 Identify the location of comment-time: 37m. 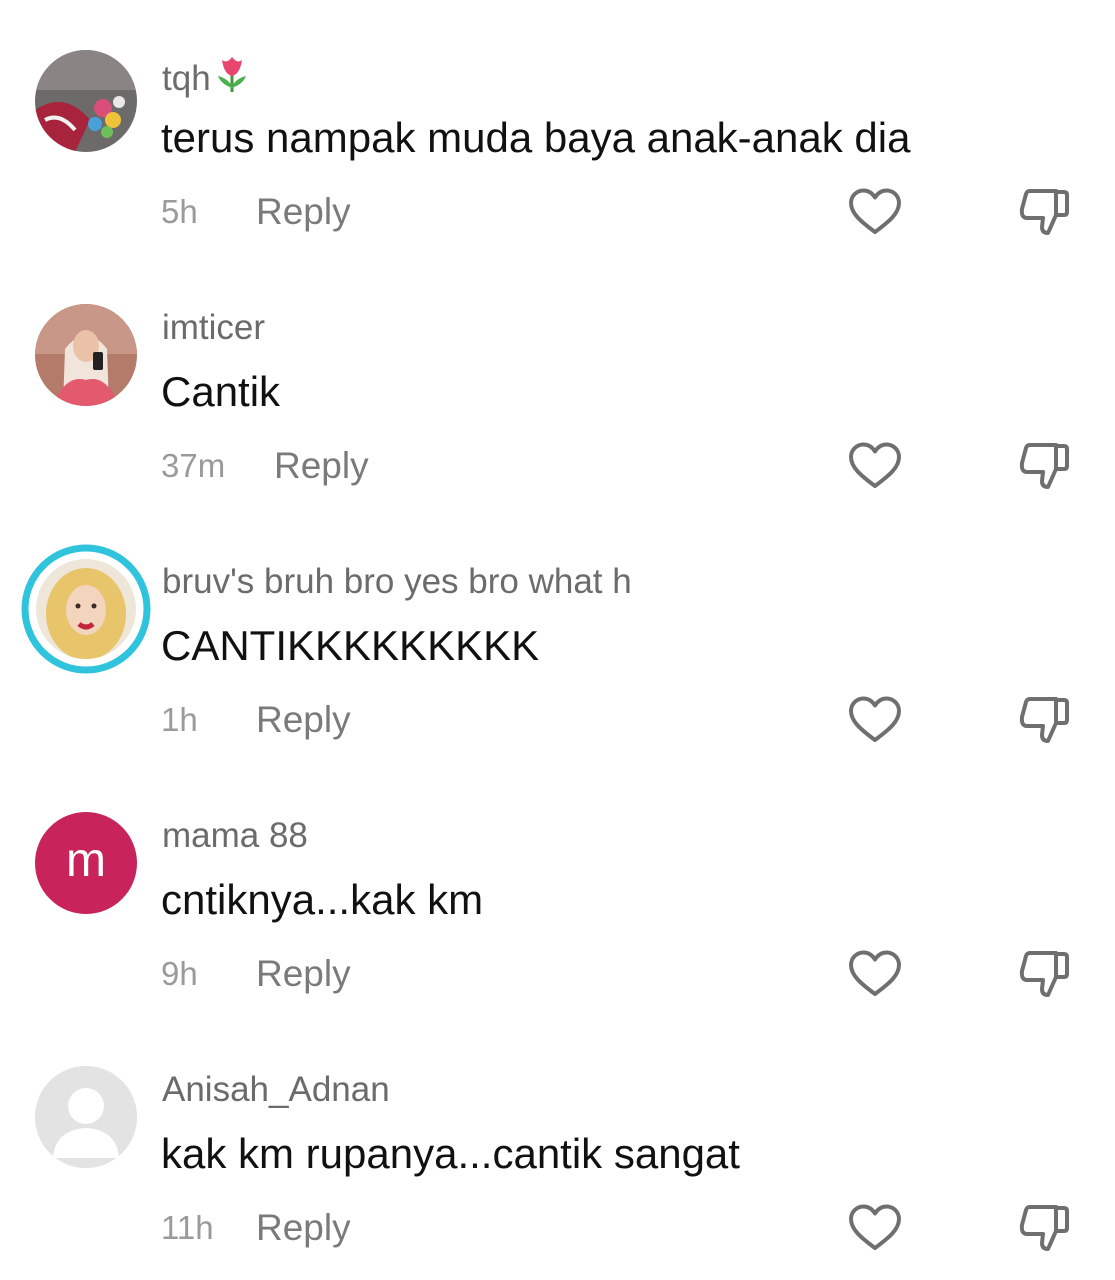
(193, 465).